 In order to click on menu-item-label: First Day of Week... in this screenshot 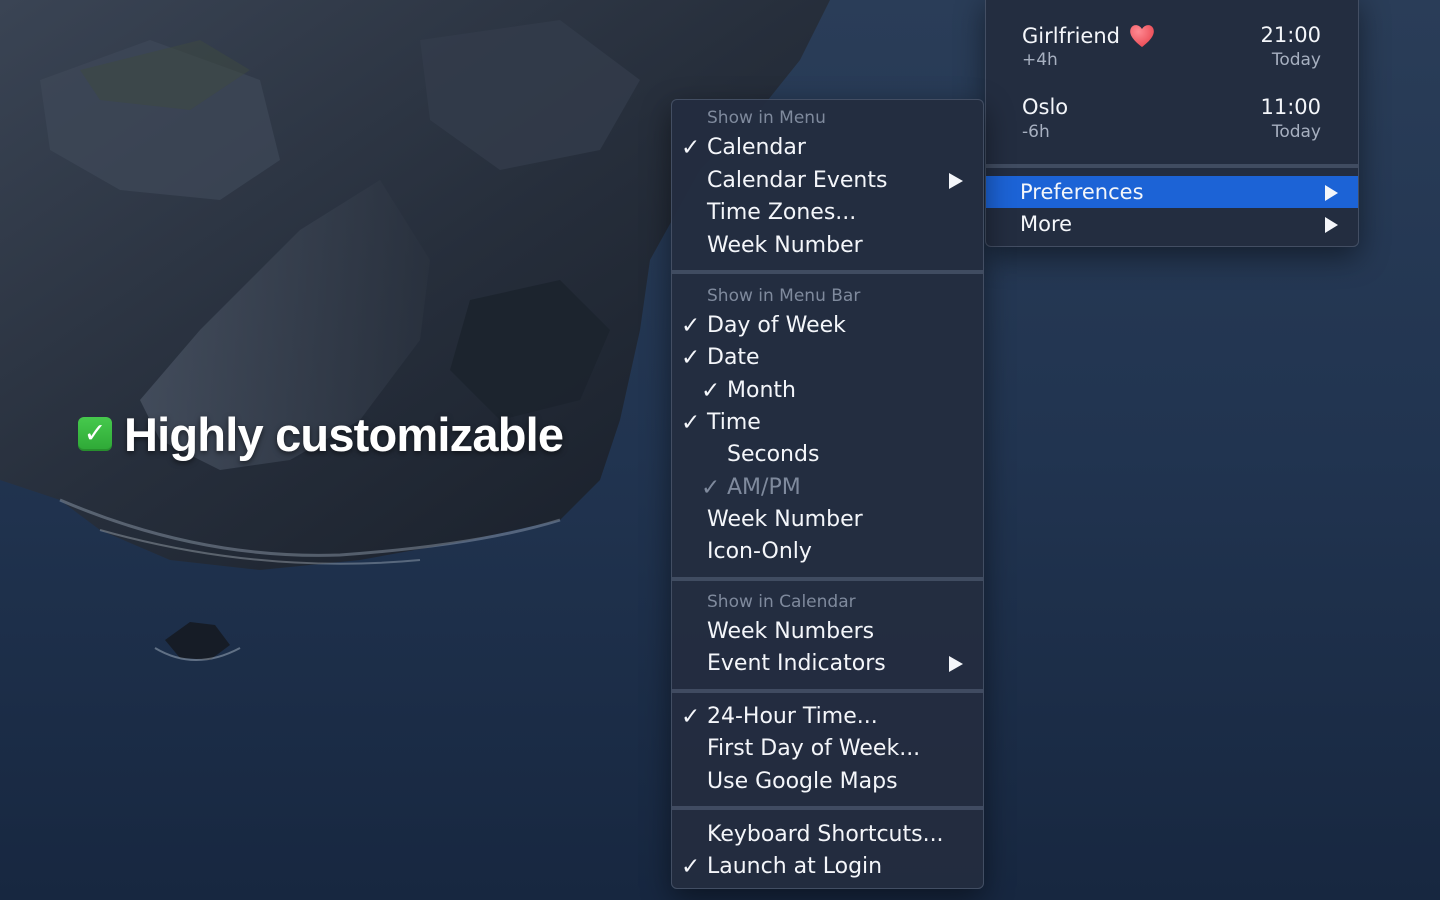, I will do `click(814, 748)`.